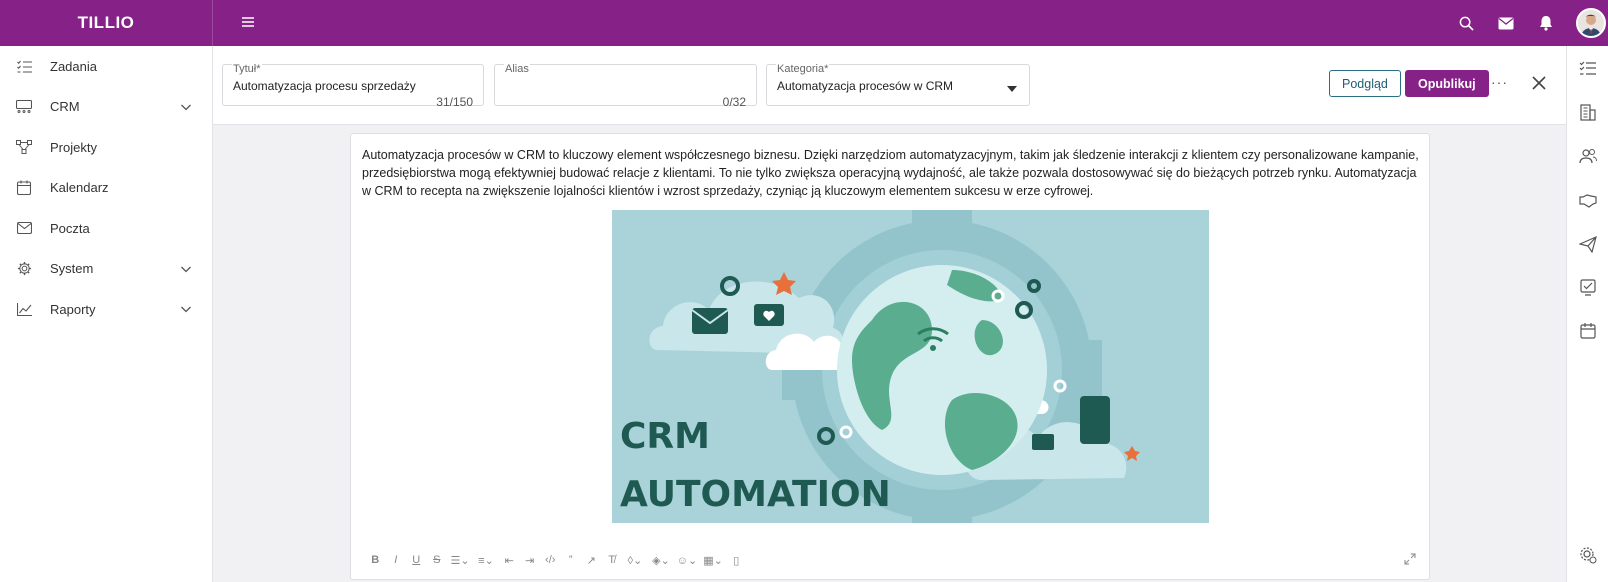 The width and height of the screenshot is (1608, 582). What do you see at coordinates (106, 107) in the screenshot?
I see `sidebar-item-crm: CRM` at bounding box center [106, 107].